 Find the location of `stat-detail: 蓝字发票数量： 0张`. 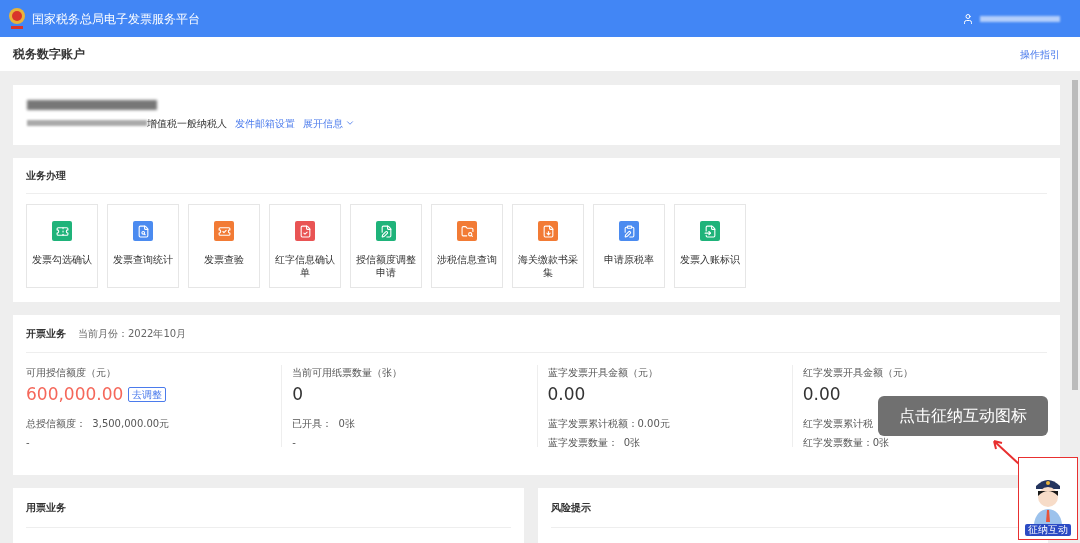

stat-detail: 蓝字发票数量： 0张 is located at coordinates (594, 442).